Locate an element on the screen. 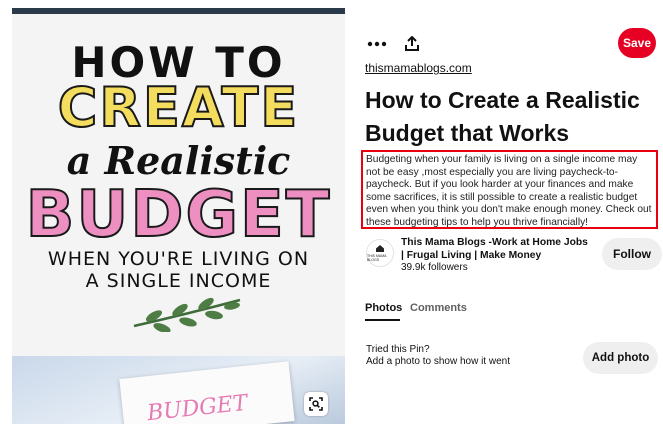 This screenshot has width=663, height=424. visual-search-button is located at coordinates (316, 404).